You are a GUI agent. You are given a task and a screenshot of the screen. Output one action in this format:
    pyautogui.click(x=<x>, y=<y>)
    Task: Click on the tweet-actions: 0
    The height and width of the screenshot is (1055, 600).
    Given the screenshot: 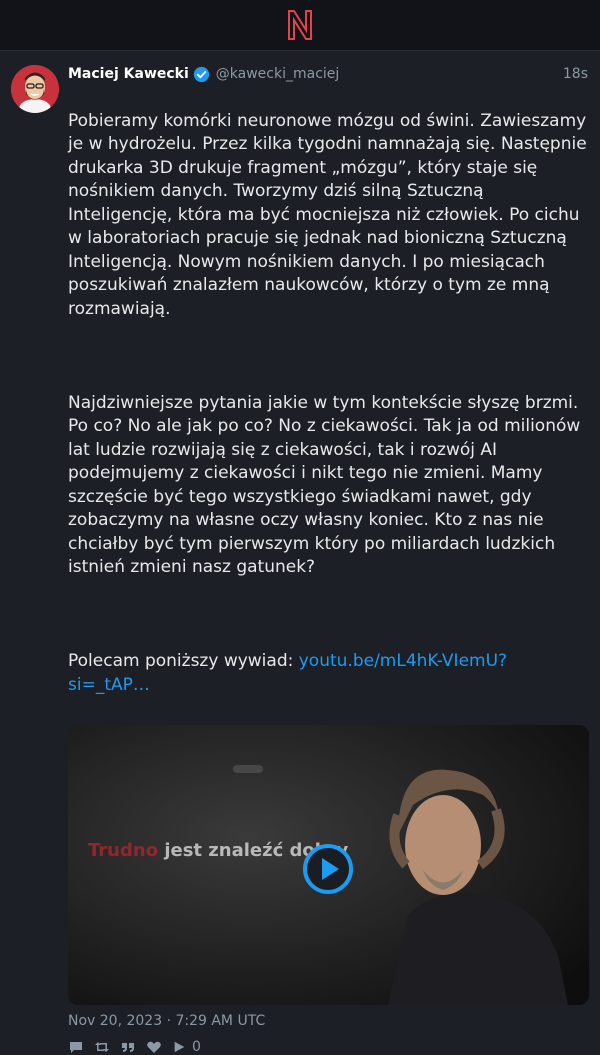 What is the action you would take?
    pyautogui.click(x=328, y=1047)
    